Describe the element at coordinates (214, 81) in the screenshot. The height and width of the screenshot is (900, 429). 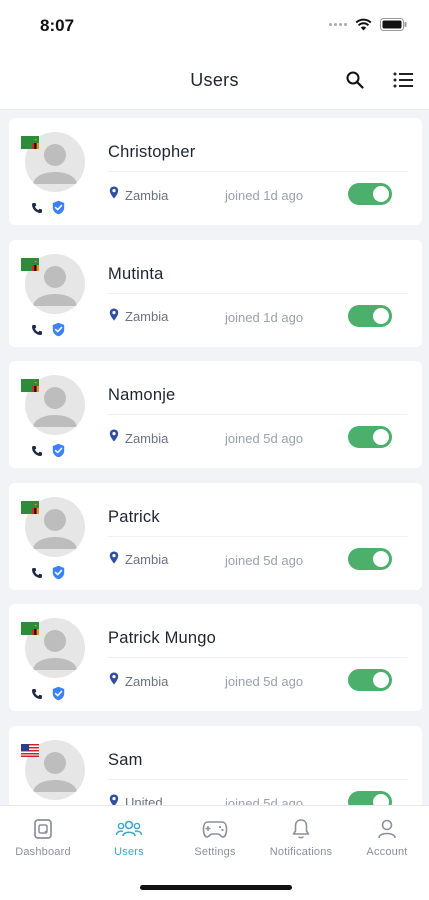
I see `app-header: Users` at that location.